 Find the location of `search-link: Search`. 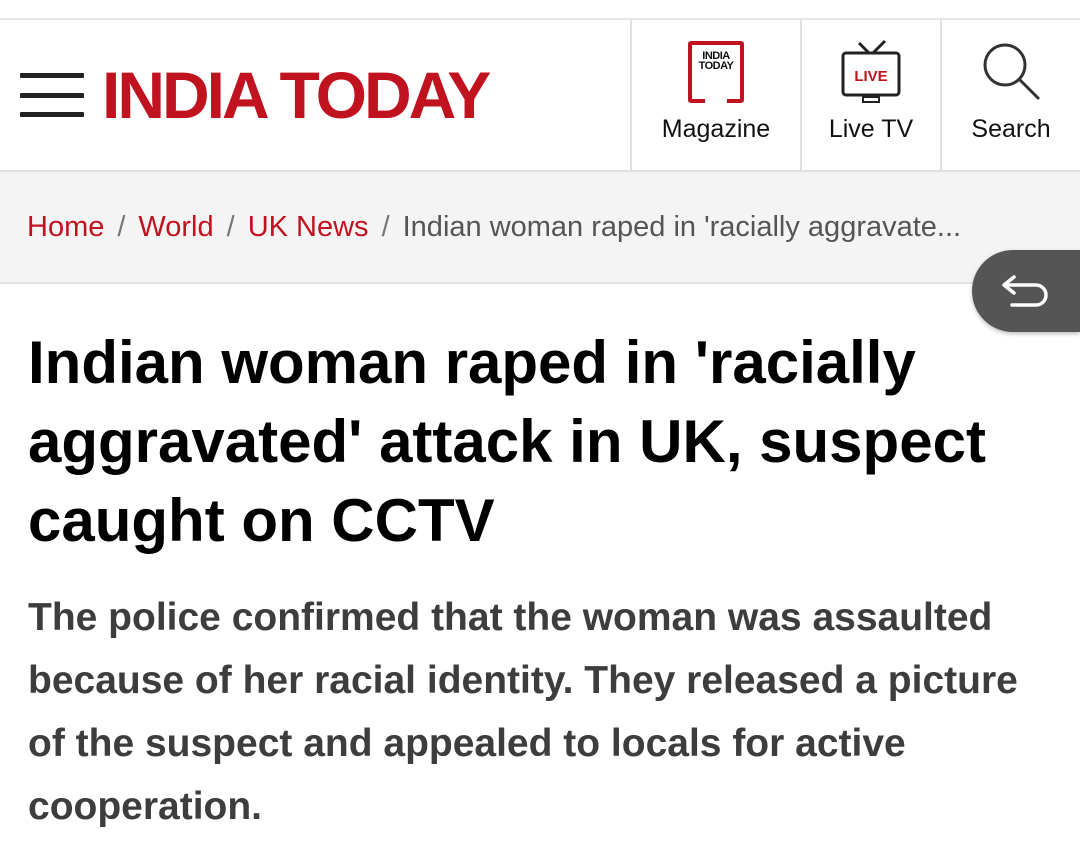

search-link: Search is located at coordinates (1010, 95).